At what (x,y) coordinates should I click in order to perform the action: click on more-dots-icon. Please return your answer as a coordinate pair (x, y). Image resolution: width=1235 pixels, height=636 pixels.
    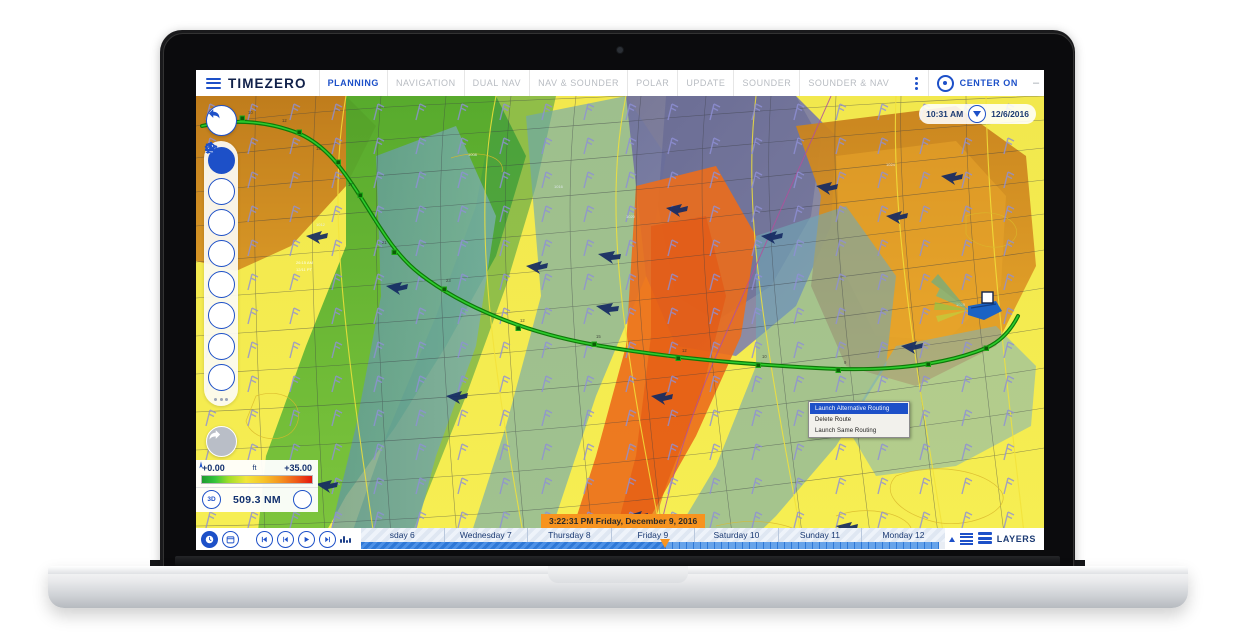
    Looking at the image, I should click on (221, 398).